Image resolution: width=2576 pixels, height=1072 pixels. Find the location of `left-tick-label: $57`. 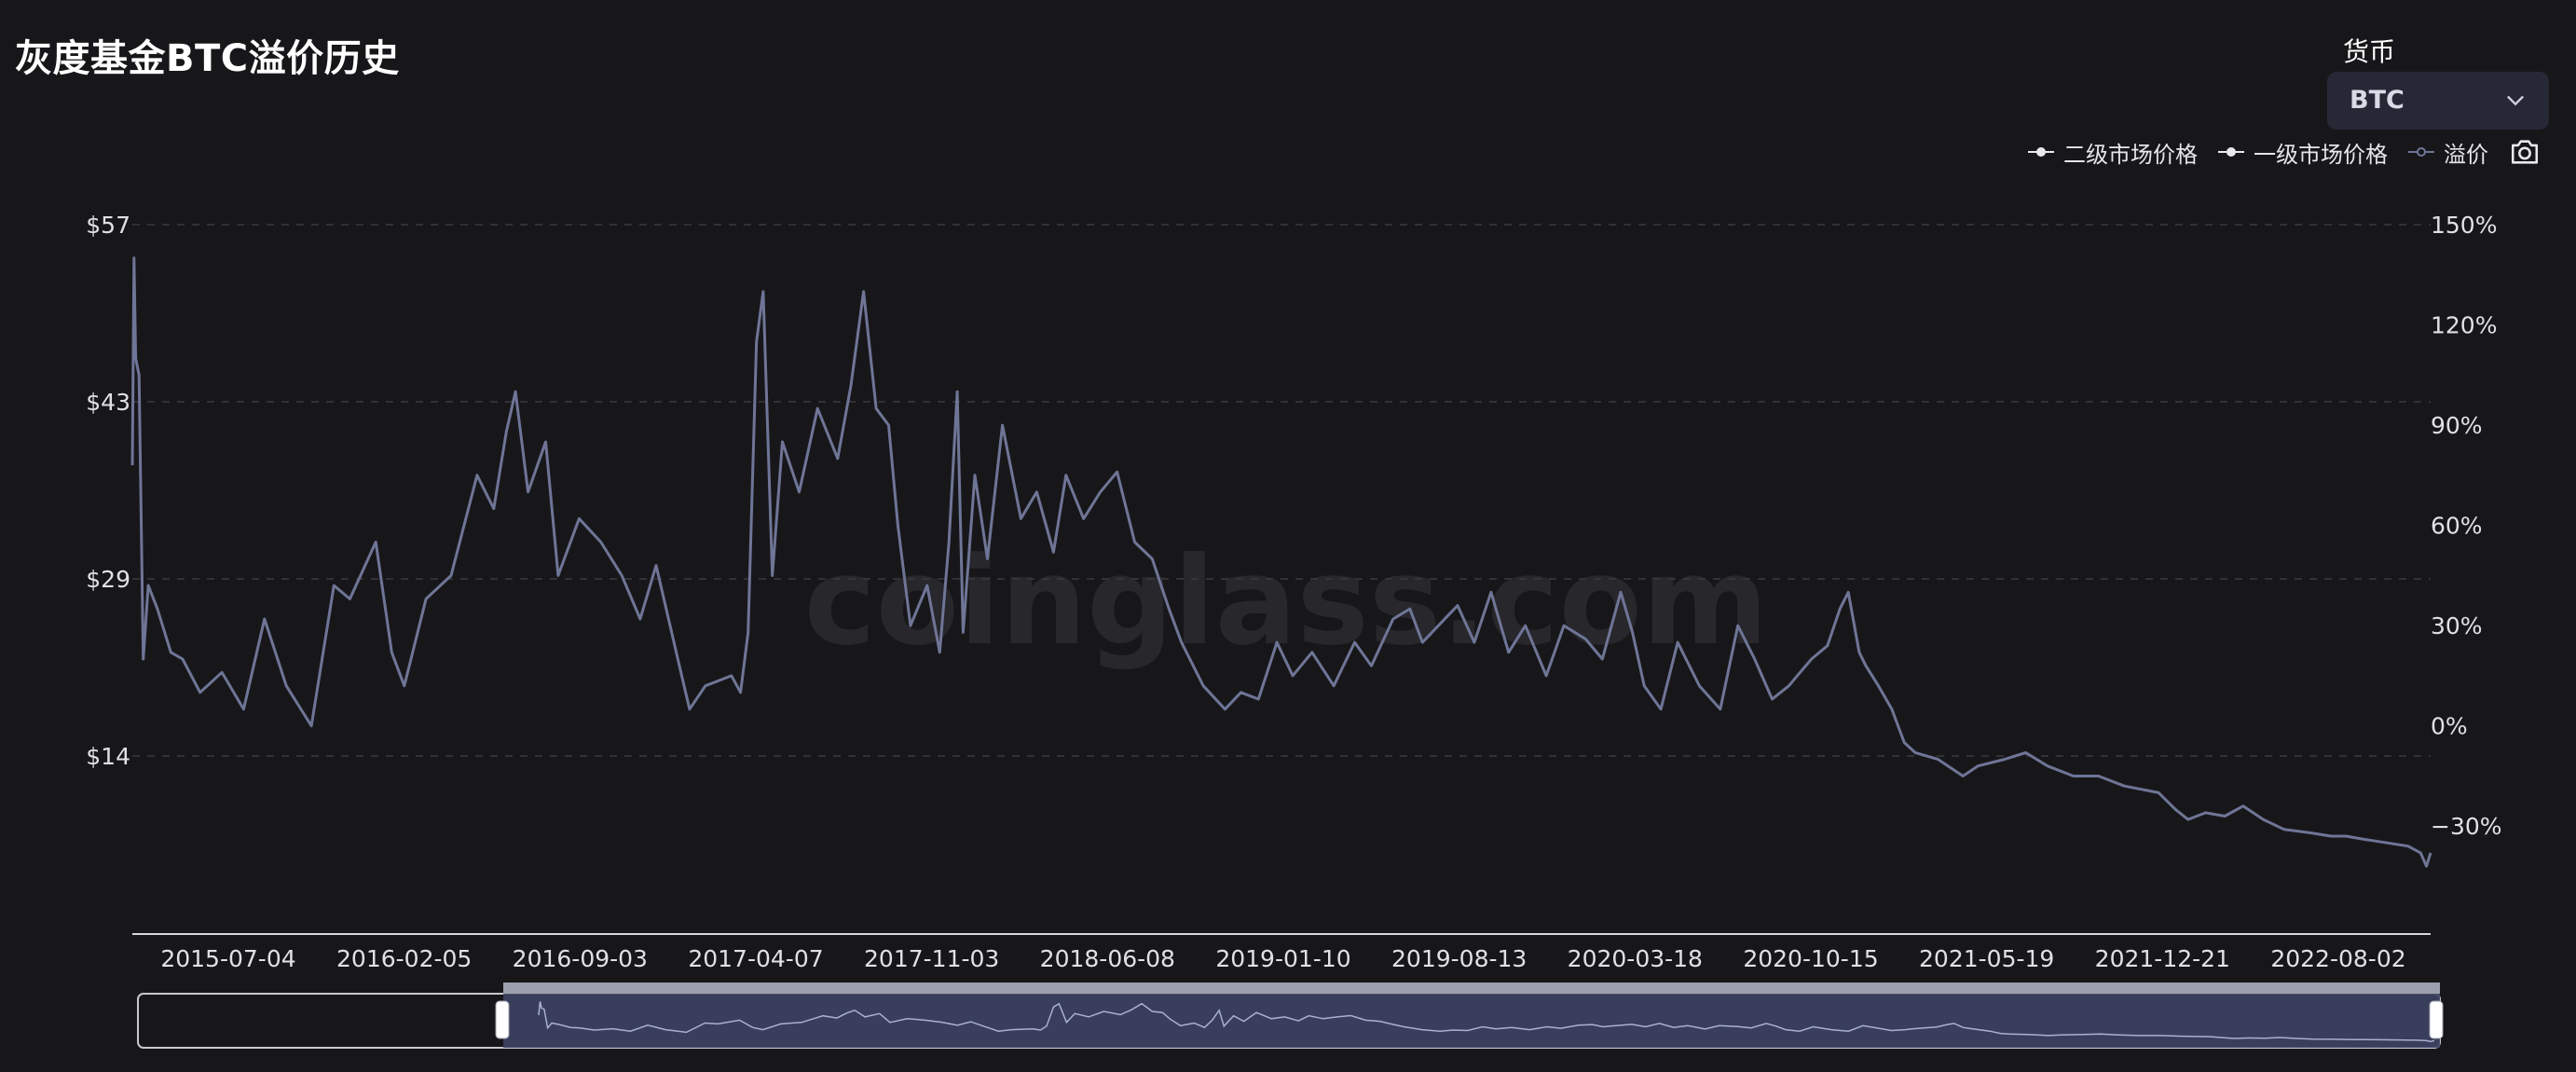

left-tick-label: $57 is located at coordinates (108, 225).